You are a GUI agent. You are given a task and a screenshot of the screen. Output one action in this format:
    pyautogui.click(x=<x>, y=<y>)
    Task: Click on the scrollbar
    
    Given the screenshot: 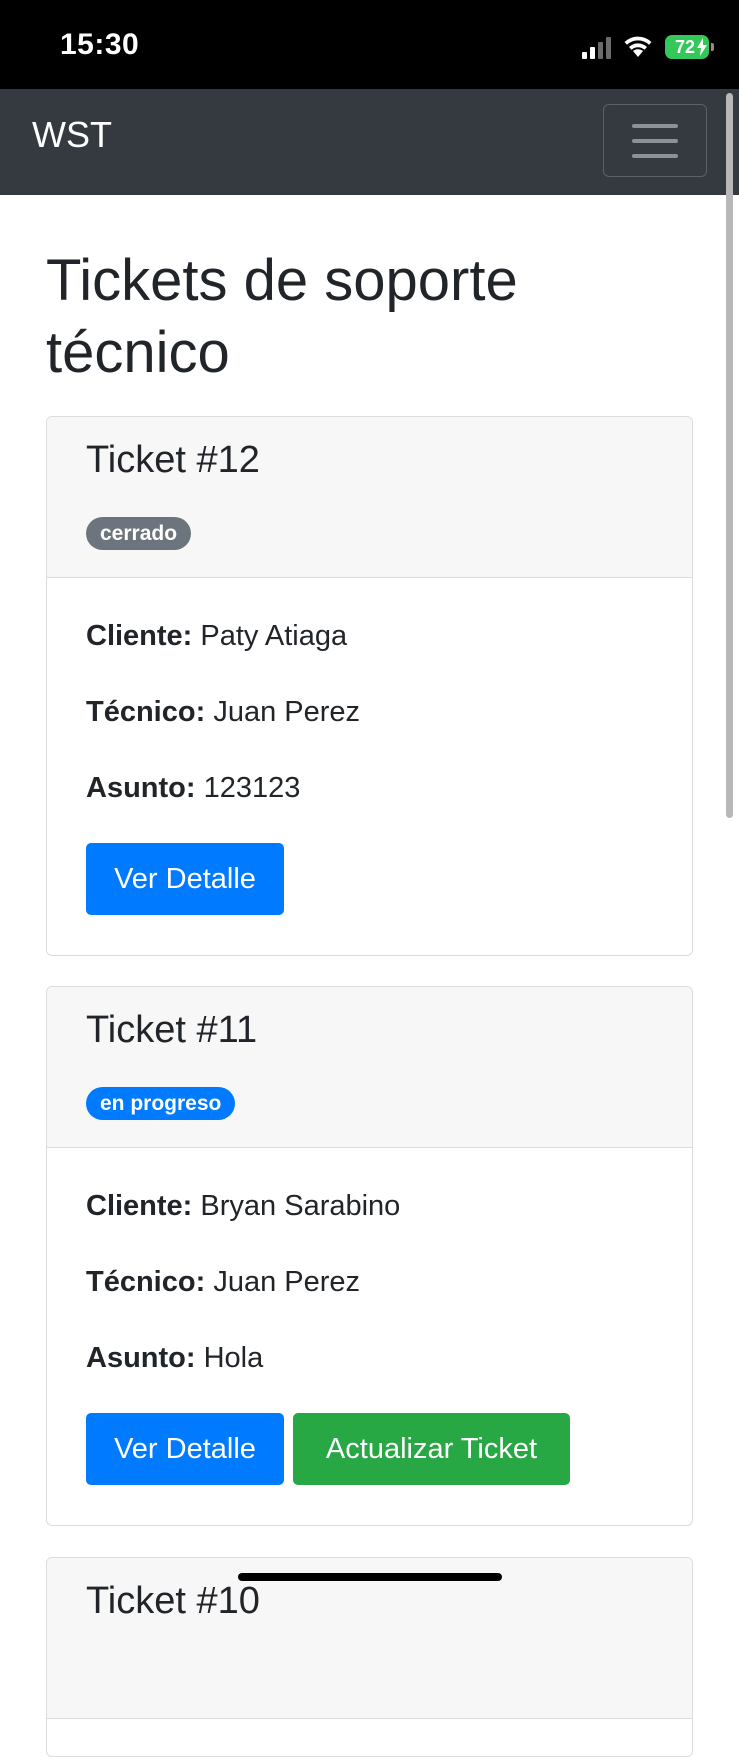 What is the action you would take?
    pyautogui.click(x=729, y=455)
    